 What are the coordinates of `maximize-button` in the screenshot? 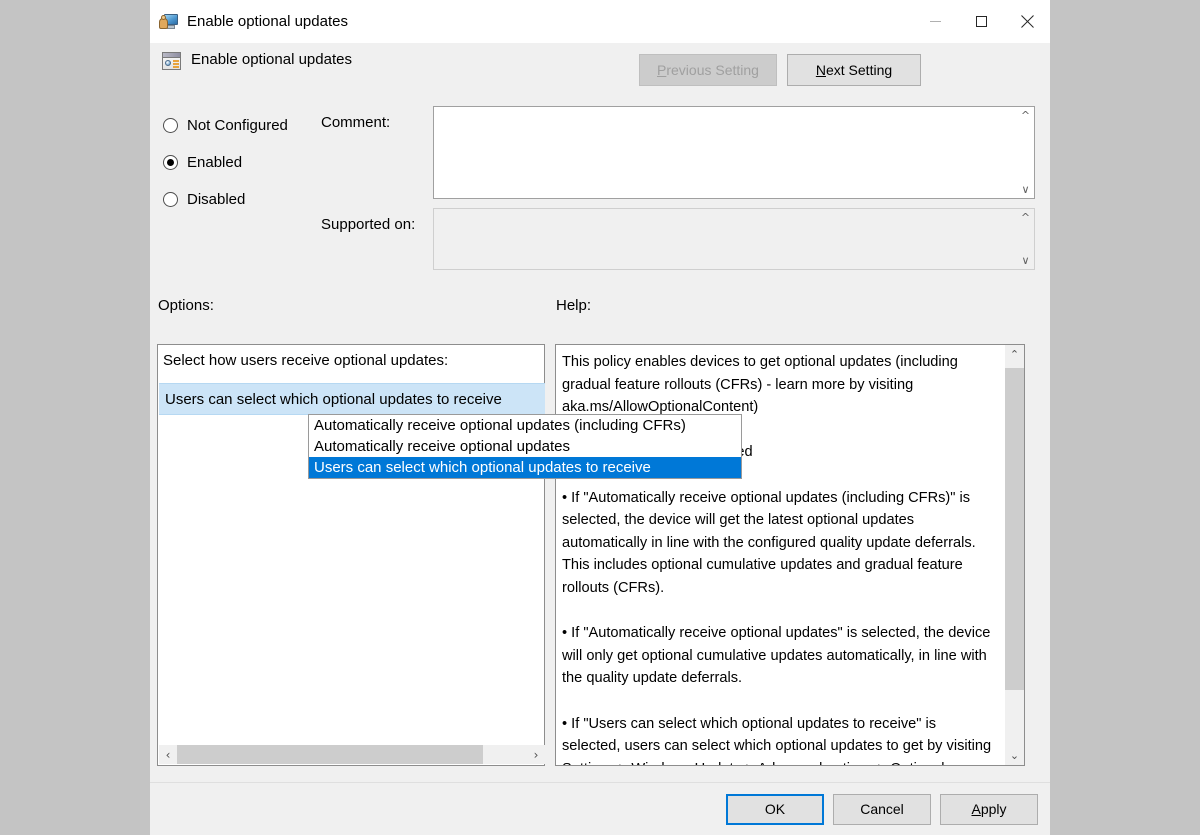 It's located at (981, 21).